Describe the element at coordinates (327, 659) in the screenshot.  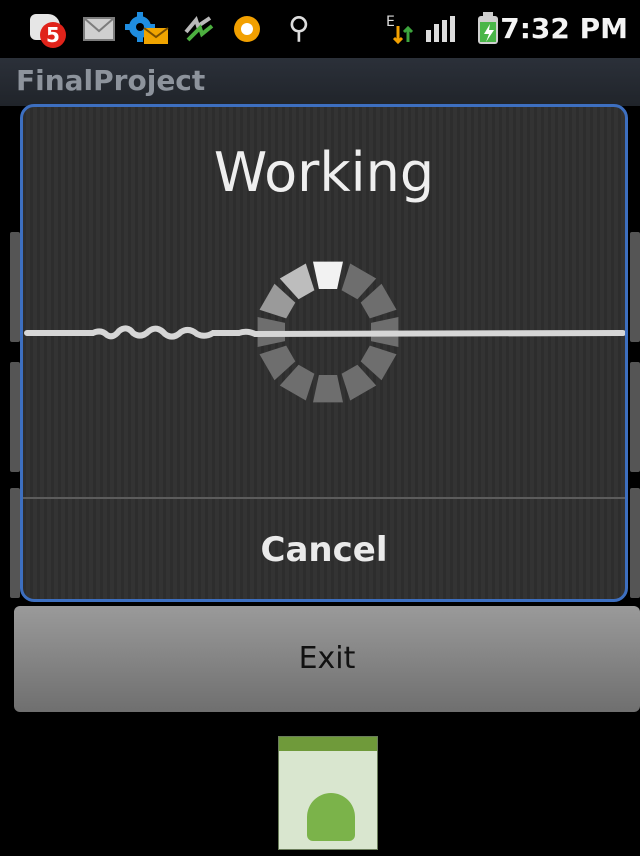
I see `exit-button: Exit` at that location.